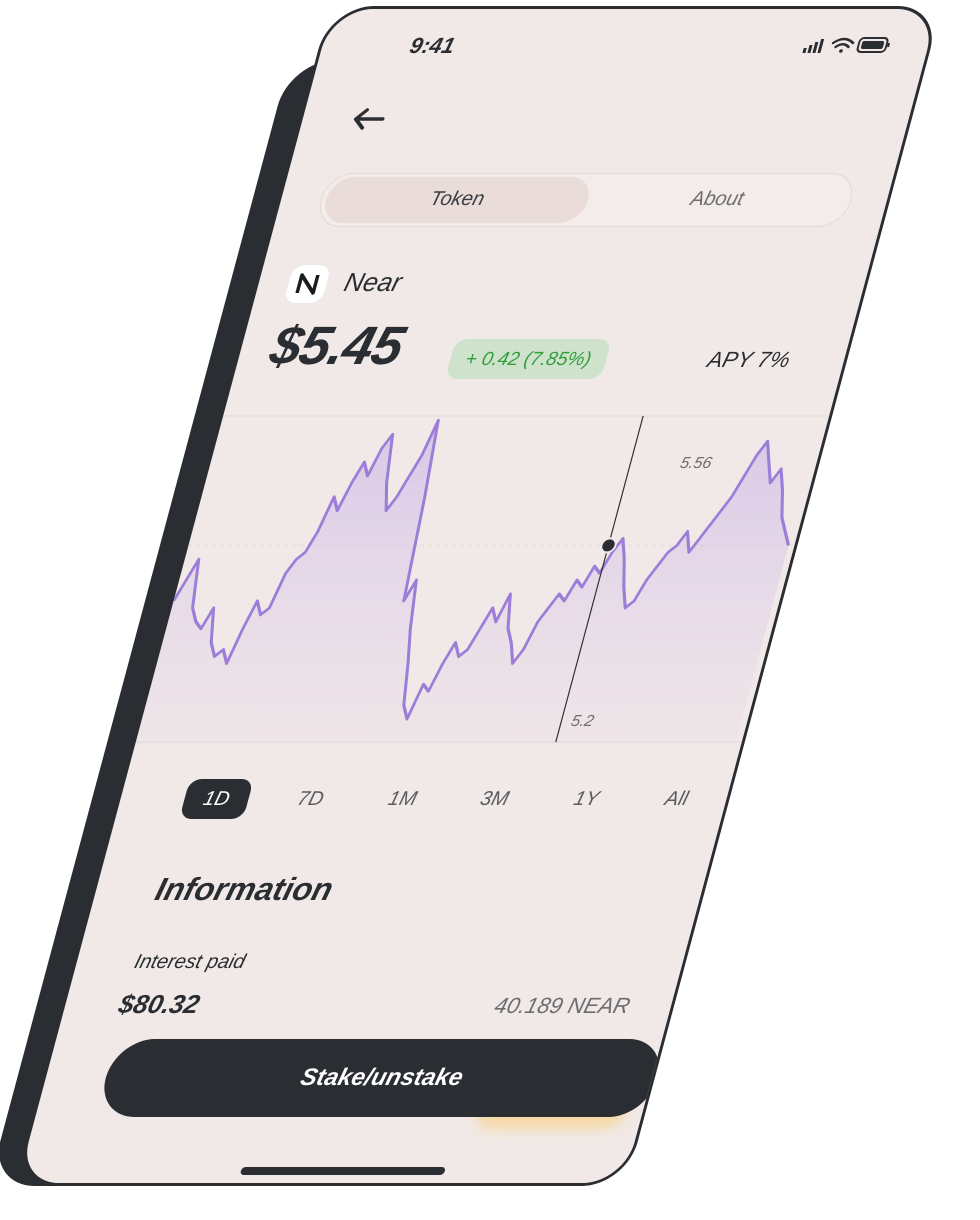 The image size is (980, 1220). What do you see at coordinates (749, 359) in the screenshot?
I see `apy-label: APY 7%` at bounding box center [749, 359].